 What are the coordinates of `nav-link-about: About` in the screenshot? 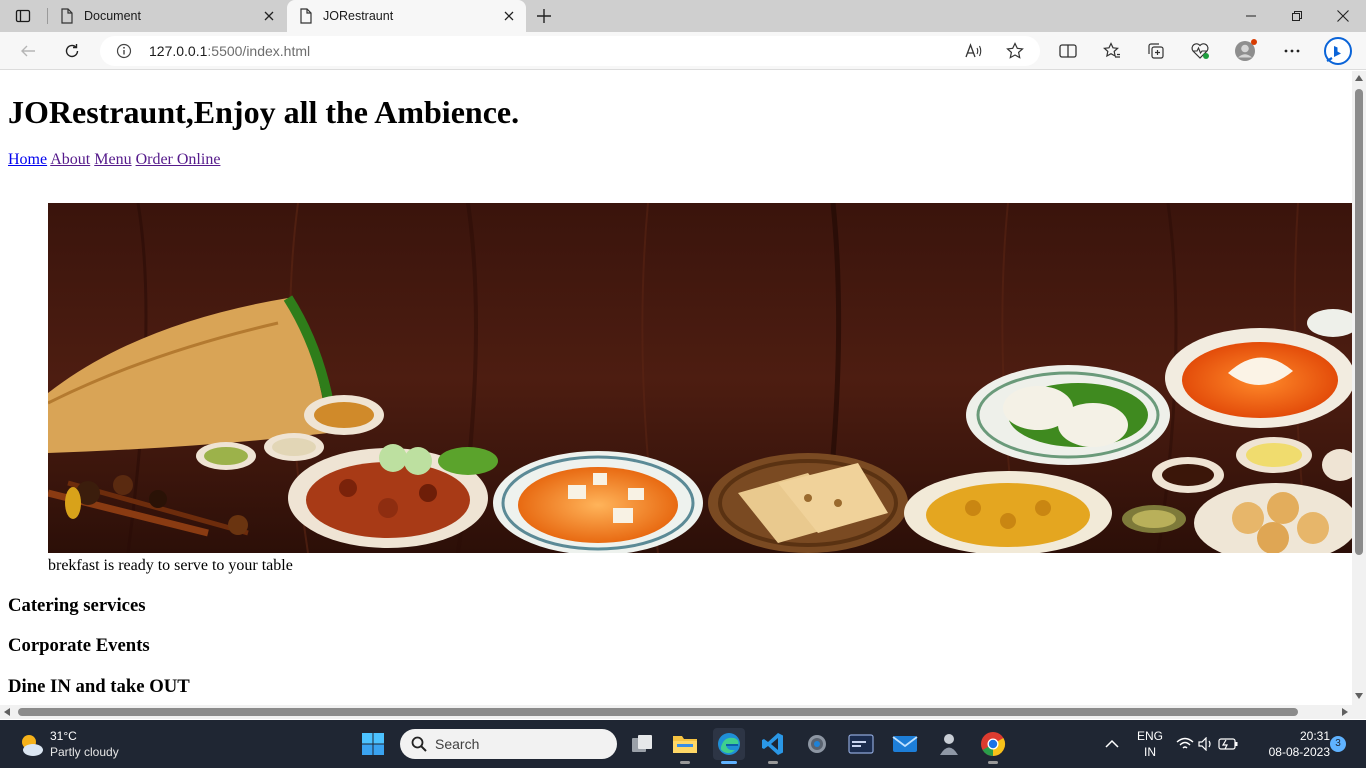 It's located at (70, 159).